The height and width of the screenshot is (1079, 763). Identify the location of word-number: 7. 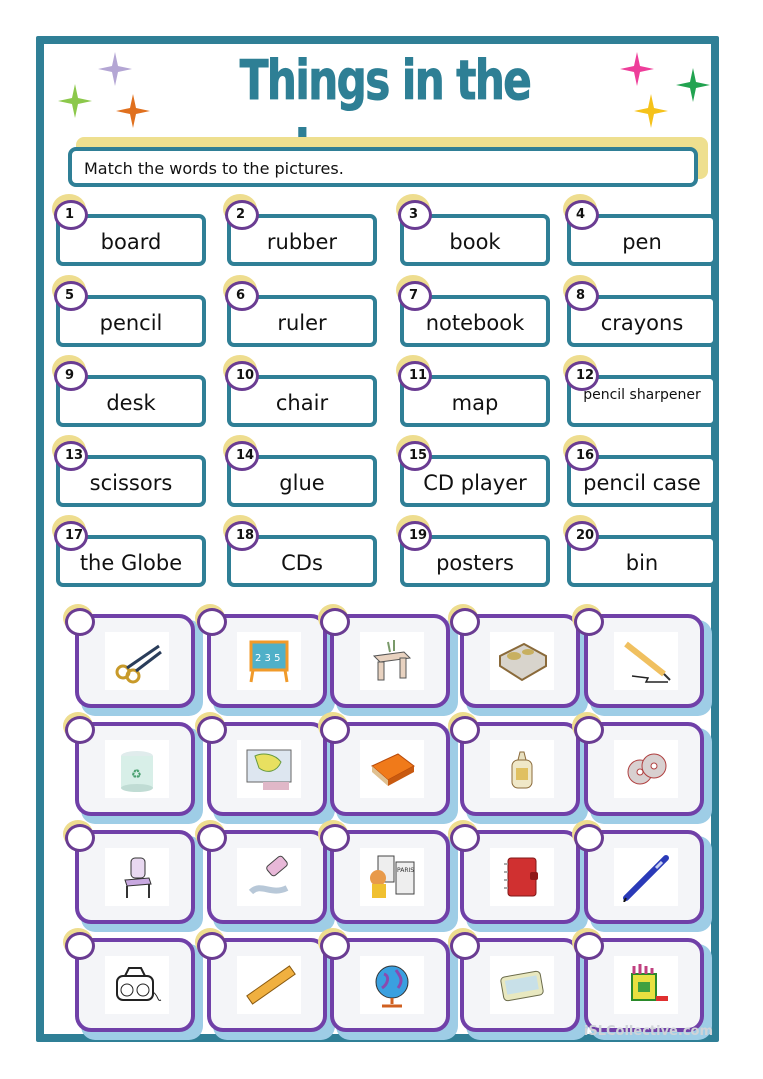
(415, 296).